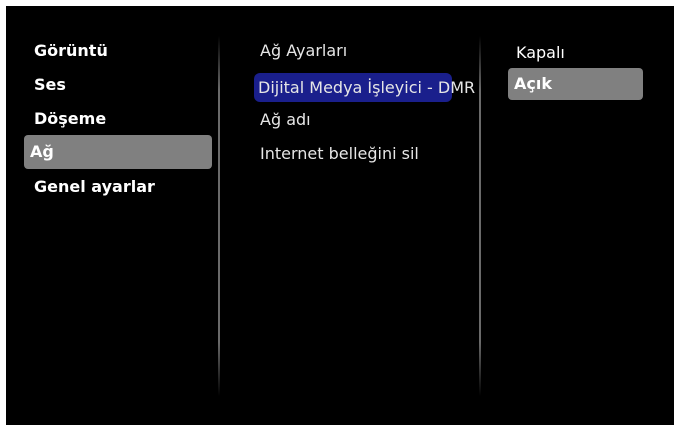 The image size is (679, 431). Describe the element at coordinates (575, 84) in the screenshot. I see `option-on: Açık` at that location.